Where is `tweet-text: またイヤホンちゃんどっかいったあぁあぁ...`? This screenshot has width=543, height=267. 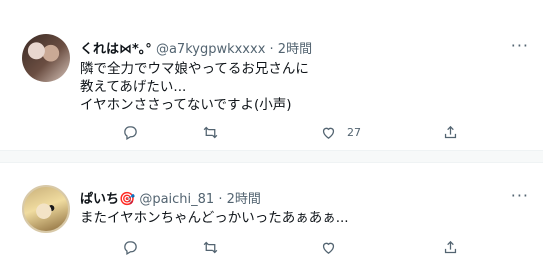 tweet-text: またイヤホンちゃんどっかいったあぁあぁ... is located at coordinates (214, 218).